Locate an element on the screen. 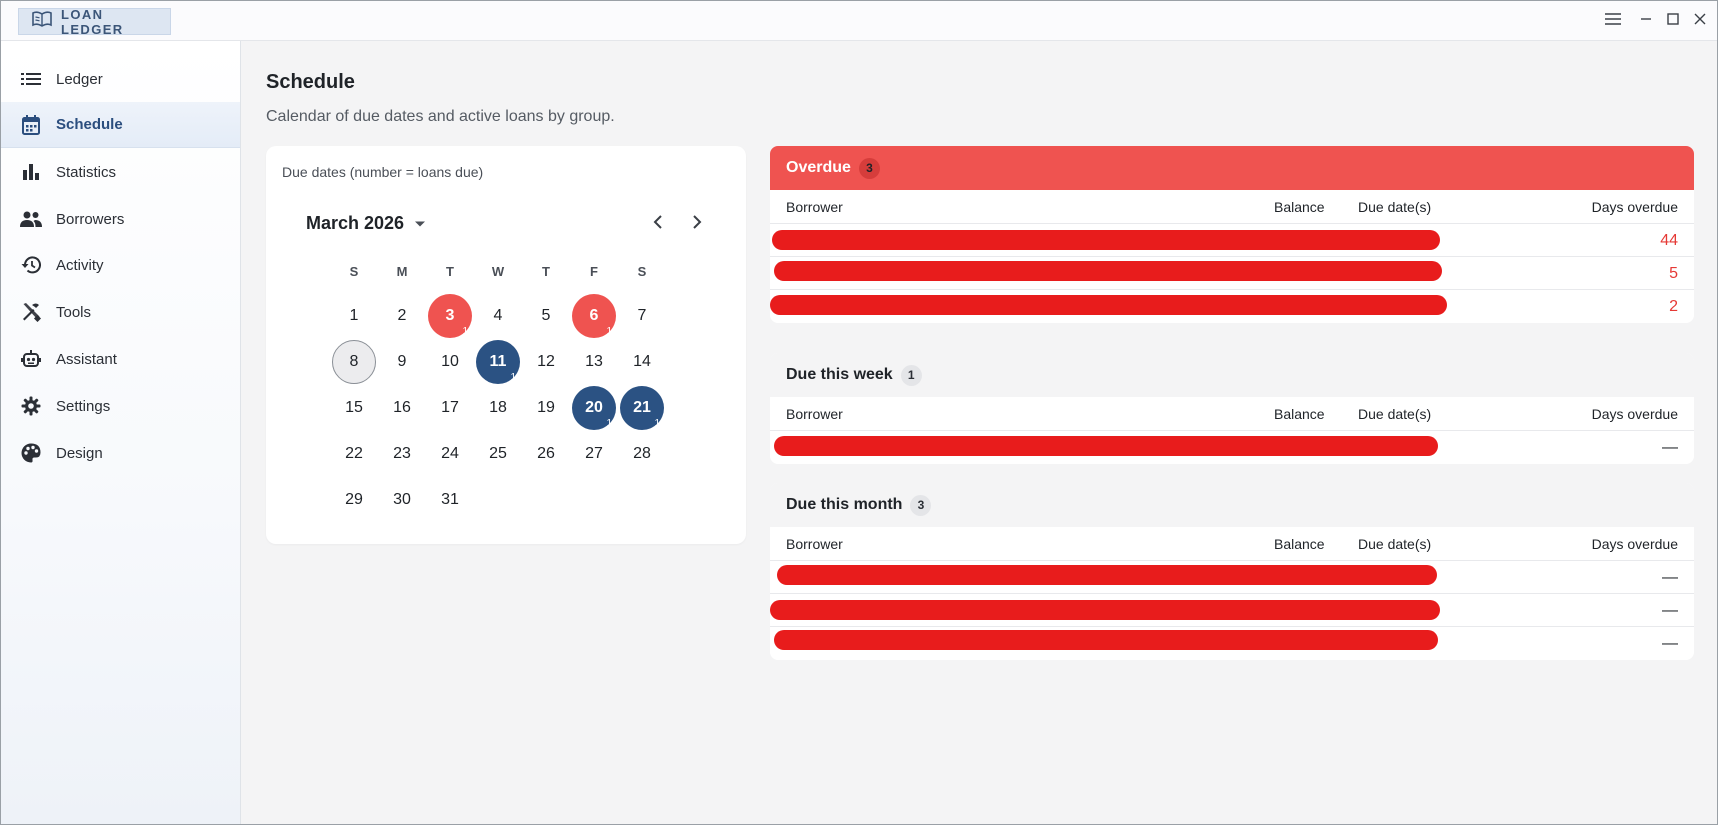 The width and height of the screenshot is (1718, 825). due-week-header: Due this week 1 is located at coordinates (1232, 375).